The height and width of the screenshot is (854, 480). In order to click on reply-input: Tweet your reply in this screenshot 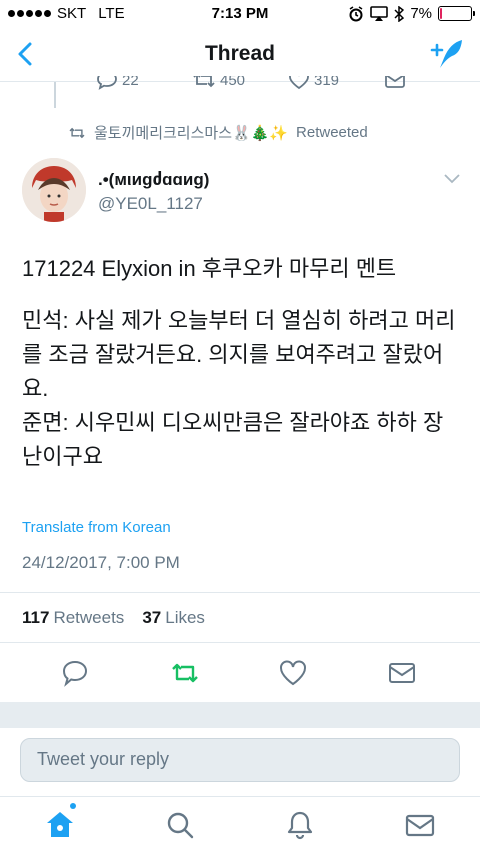, I will do `click(240, 760)`.